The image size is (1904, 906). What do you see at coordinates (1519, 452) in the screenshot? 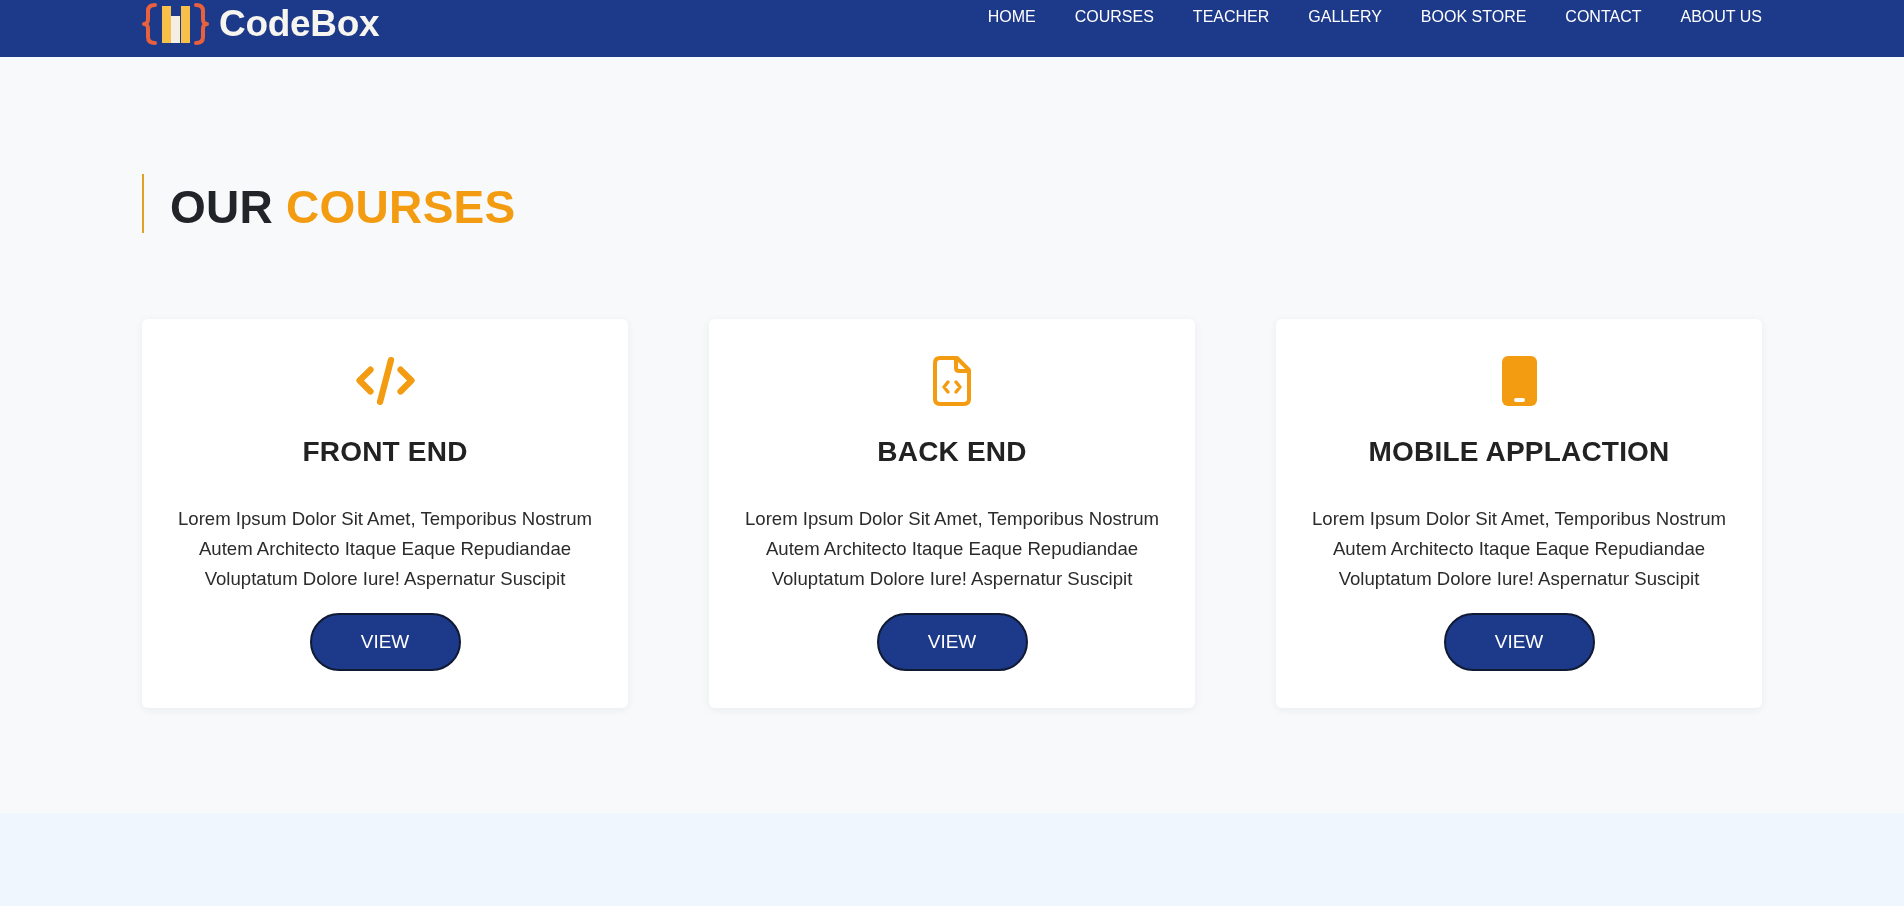
I see `course-title: MOBILE APPLACTION` at bounding box center [1519, 452].